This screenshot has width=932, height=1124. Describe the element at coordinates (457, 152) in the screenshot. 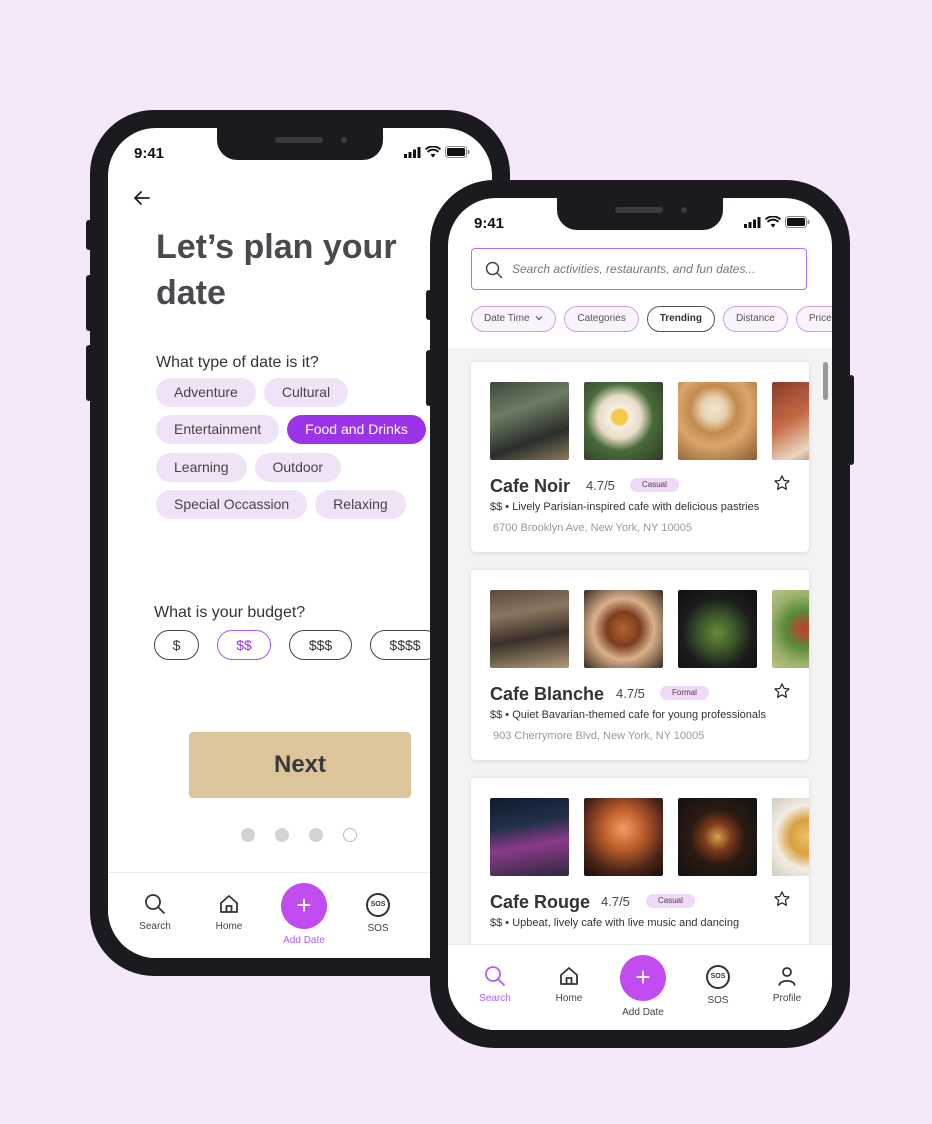

I see `battery-icon` at that location.